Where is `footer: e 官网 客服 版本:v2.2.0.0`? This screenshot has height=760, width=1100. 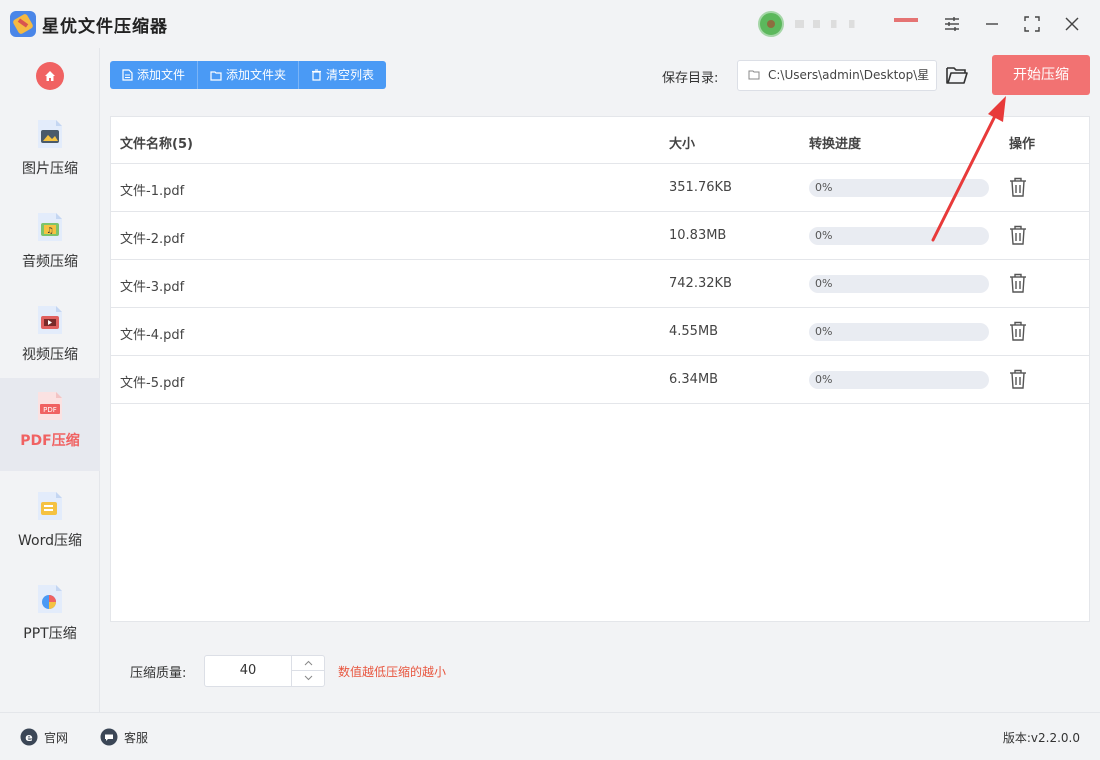 footer: e 官网 客服 版本:v2.2.0.0 is located at coordinates (550, 736).